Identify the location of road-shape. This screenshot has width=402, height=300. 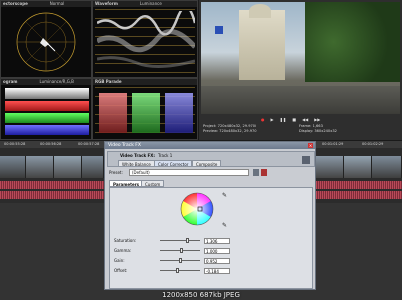
(300, 100).